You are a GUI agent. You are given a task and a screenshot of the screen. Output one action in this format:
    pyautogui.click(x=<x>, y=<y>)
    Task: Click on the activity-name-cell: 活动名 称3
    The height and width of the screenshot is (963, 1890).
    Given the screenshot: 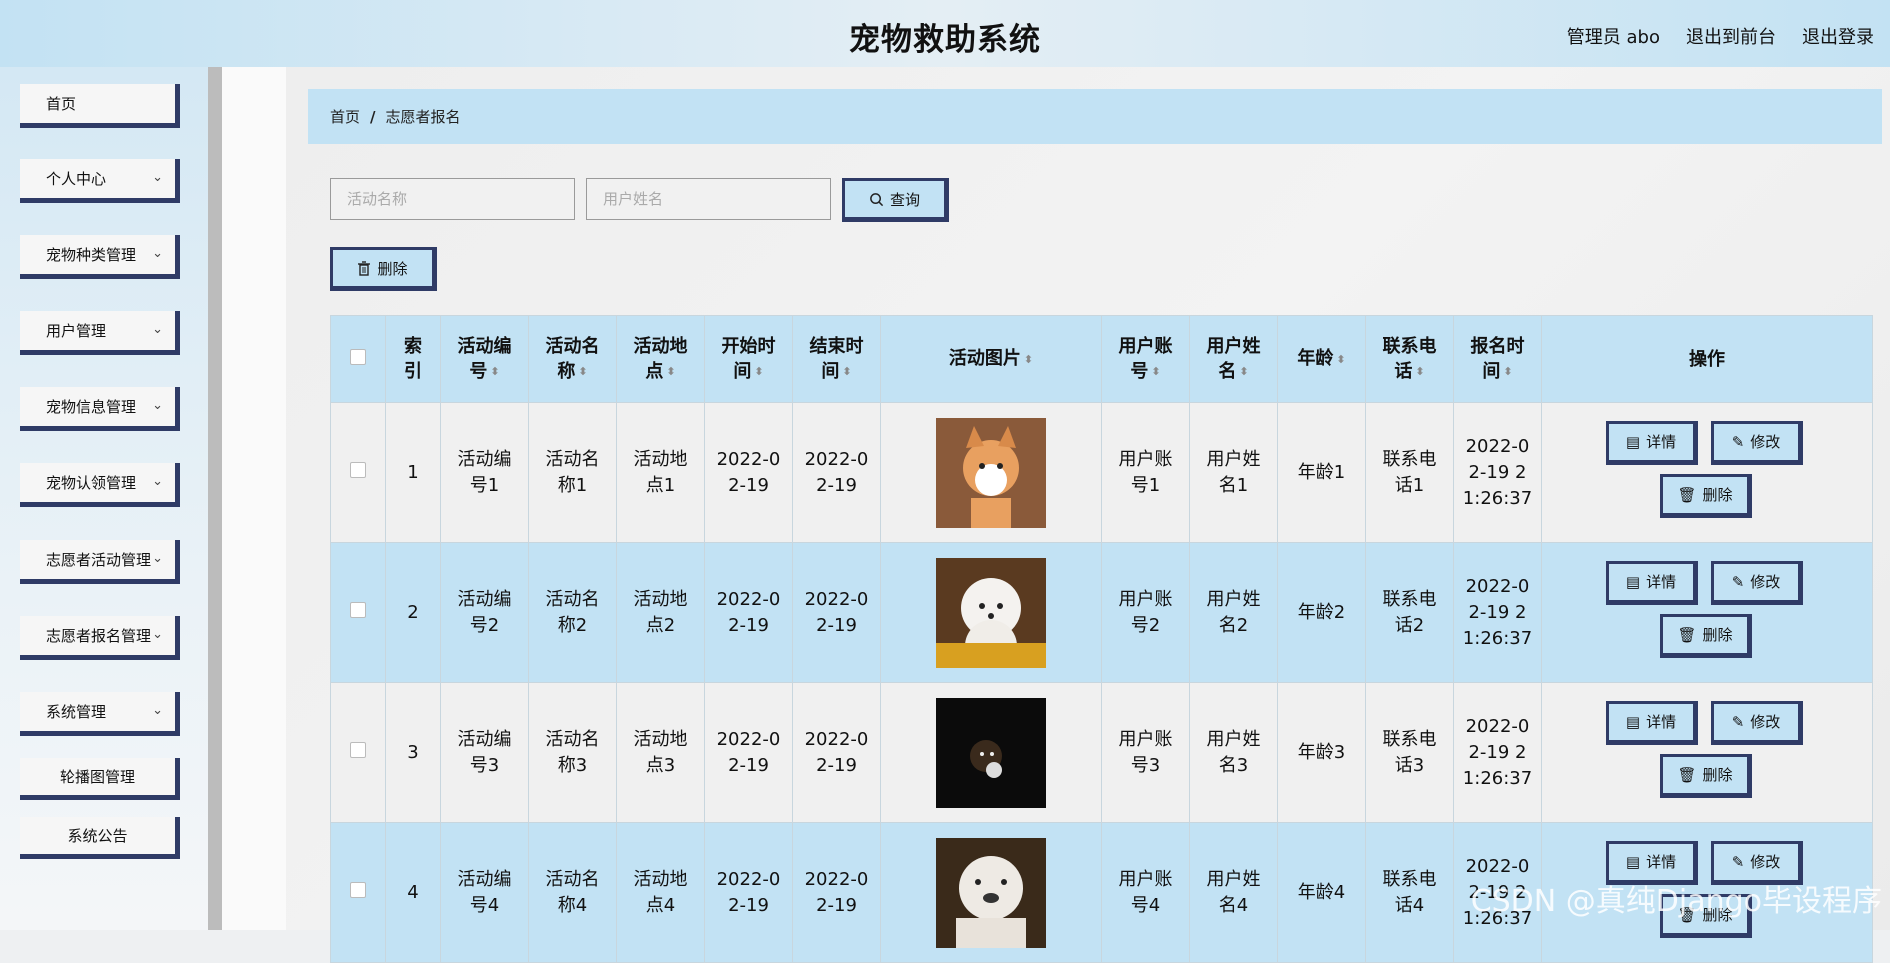 What is the action you would take?
    pyautogui.click(x=572, y=752)
    